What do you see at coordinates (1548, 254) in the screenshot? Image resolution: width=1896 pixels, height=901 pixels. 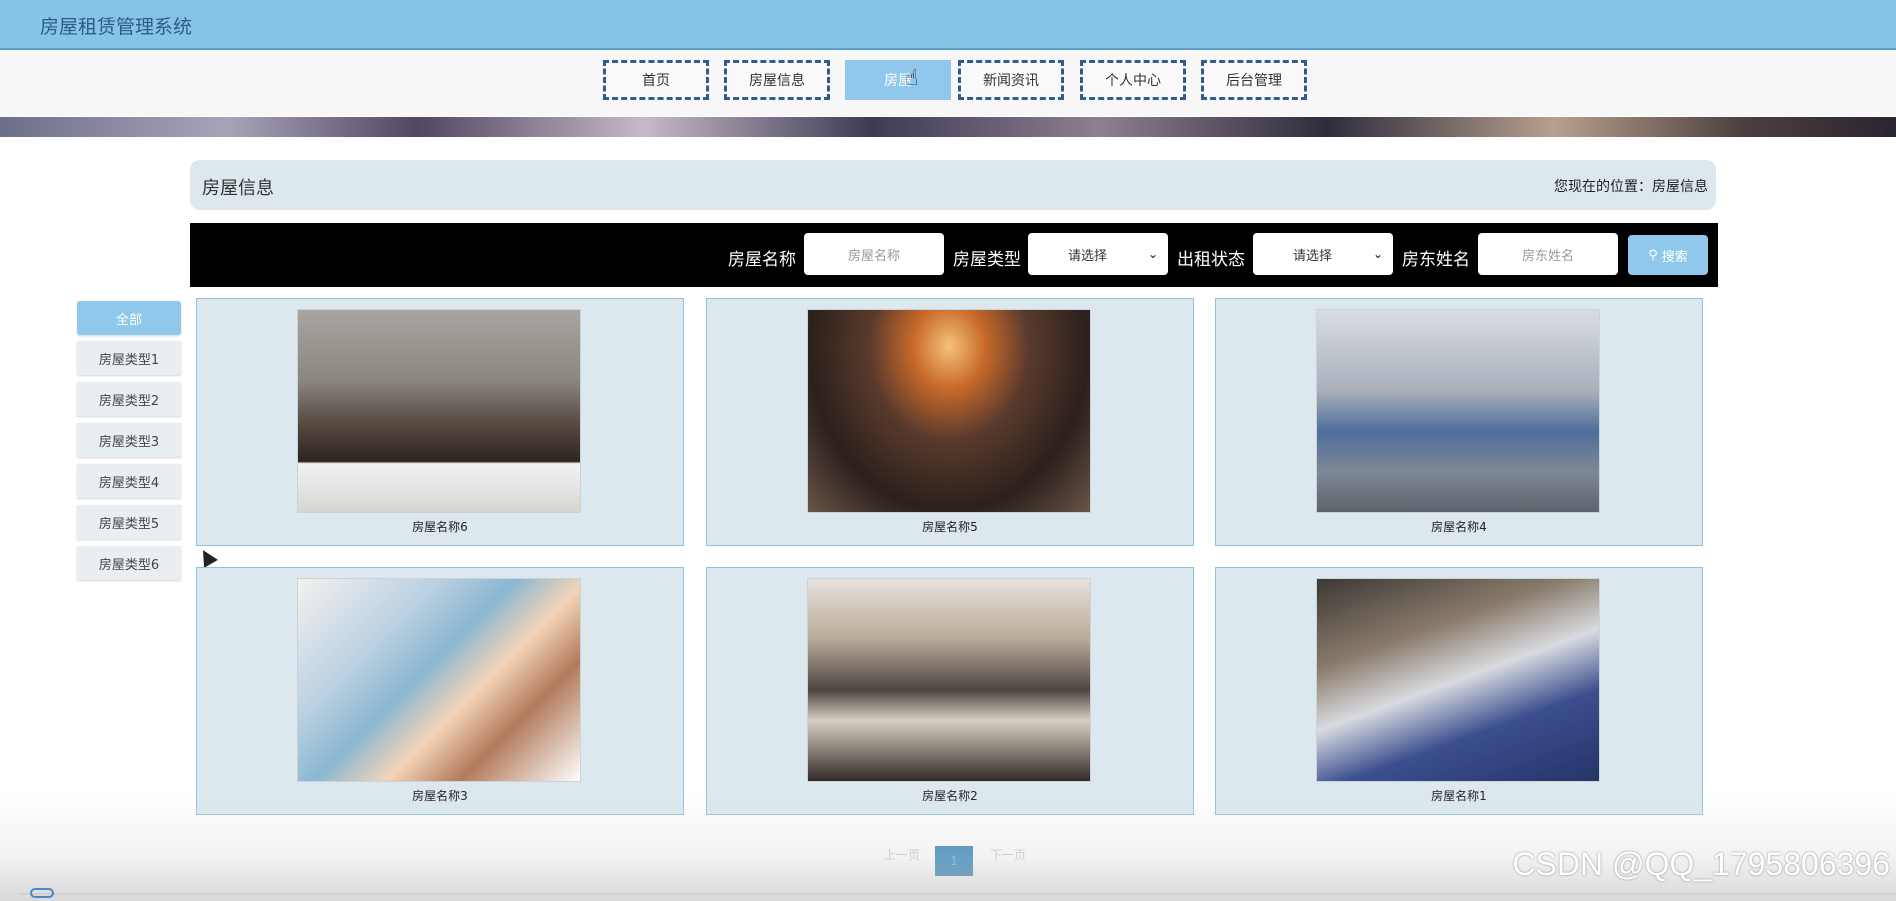 I see `landlord-name-input: 房东姓名` at bounding box center [1548, 254].